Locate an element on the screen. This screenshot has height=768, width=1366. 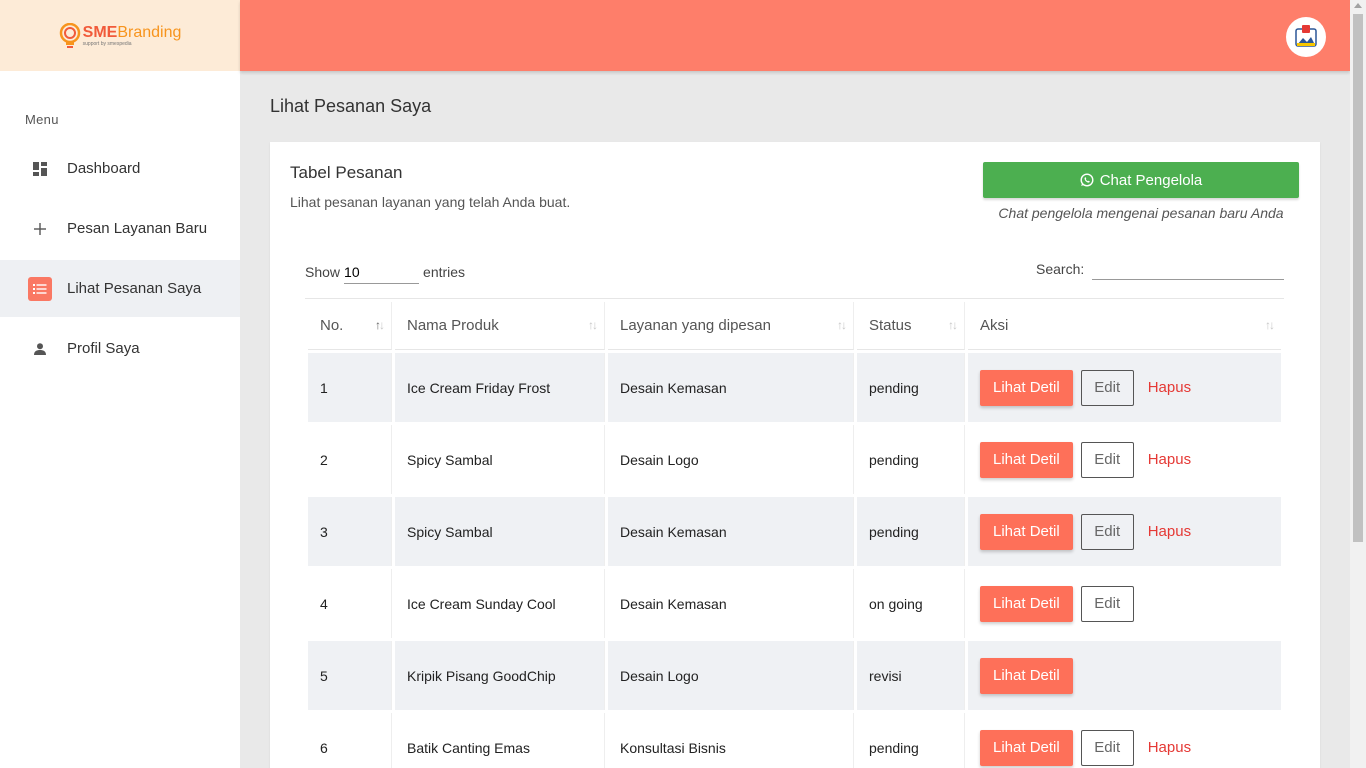
search-input is located at coordinates (1188, 269).